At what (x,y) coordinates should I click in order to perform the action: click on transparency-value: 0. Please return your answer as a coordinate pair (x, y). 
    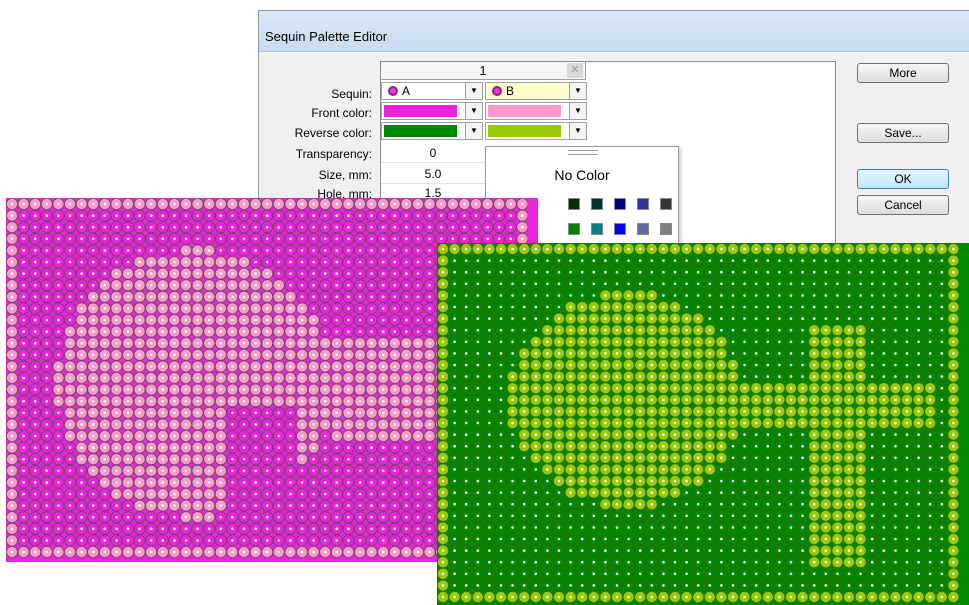
    Looking at the image, I should click on (433, 153).